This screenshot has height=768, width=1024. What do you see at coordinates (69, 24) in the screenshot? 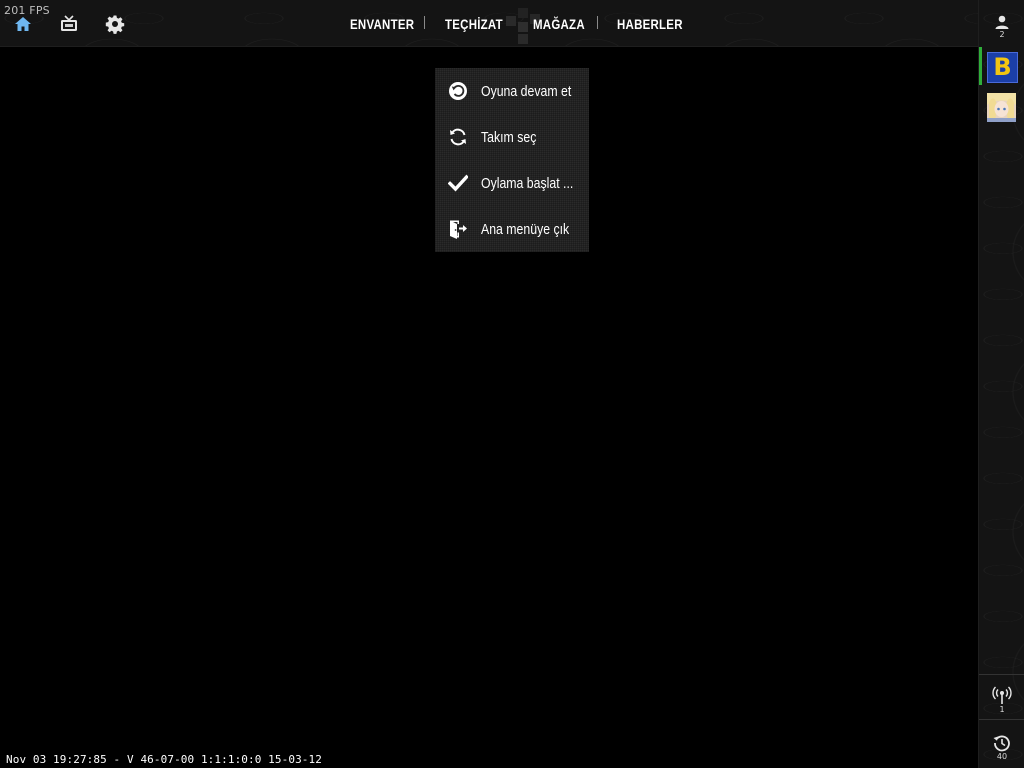
I see `tv-icon` at bounding box center [69, 24].